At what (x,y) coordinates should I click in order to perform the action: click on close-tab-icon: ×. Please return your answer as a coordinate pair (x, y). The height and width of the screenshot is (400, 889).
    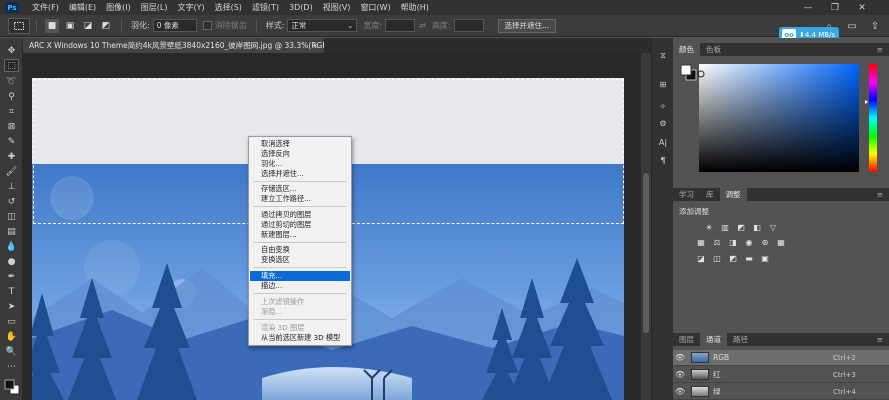
    Looking at the image, I should click on (315, 45).